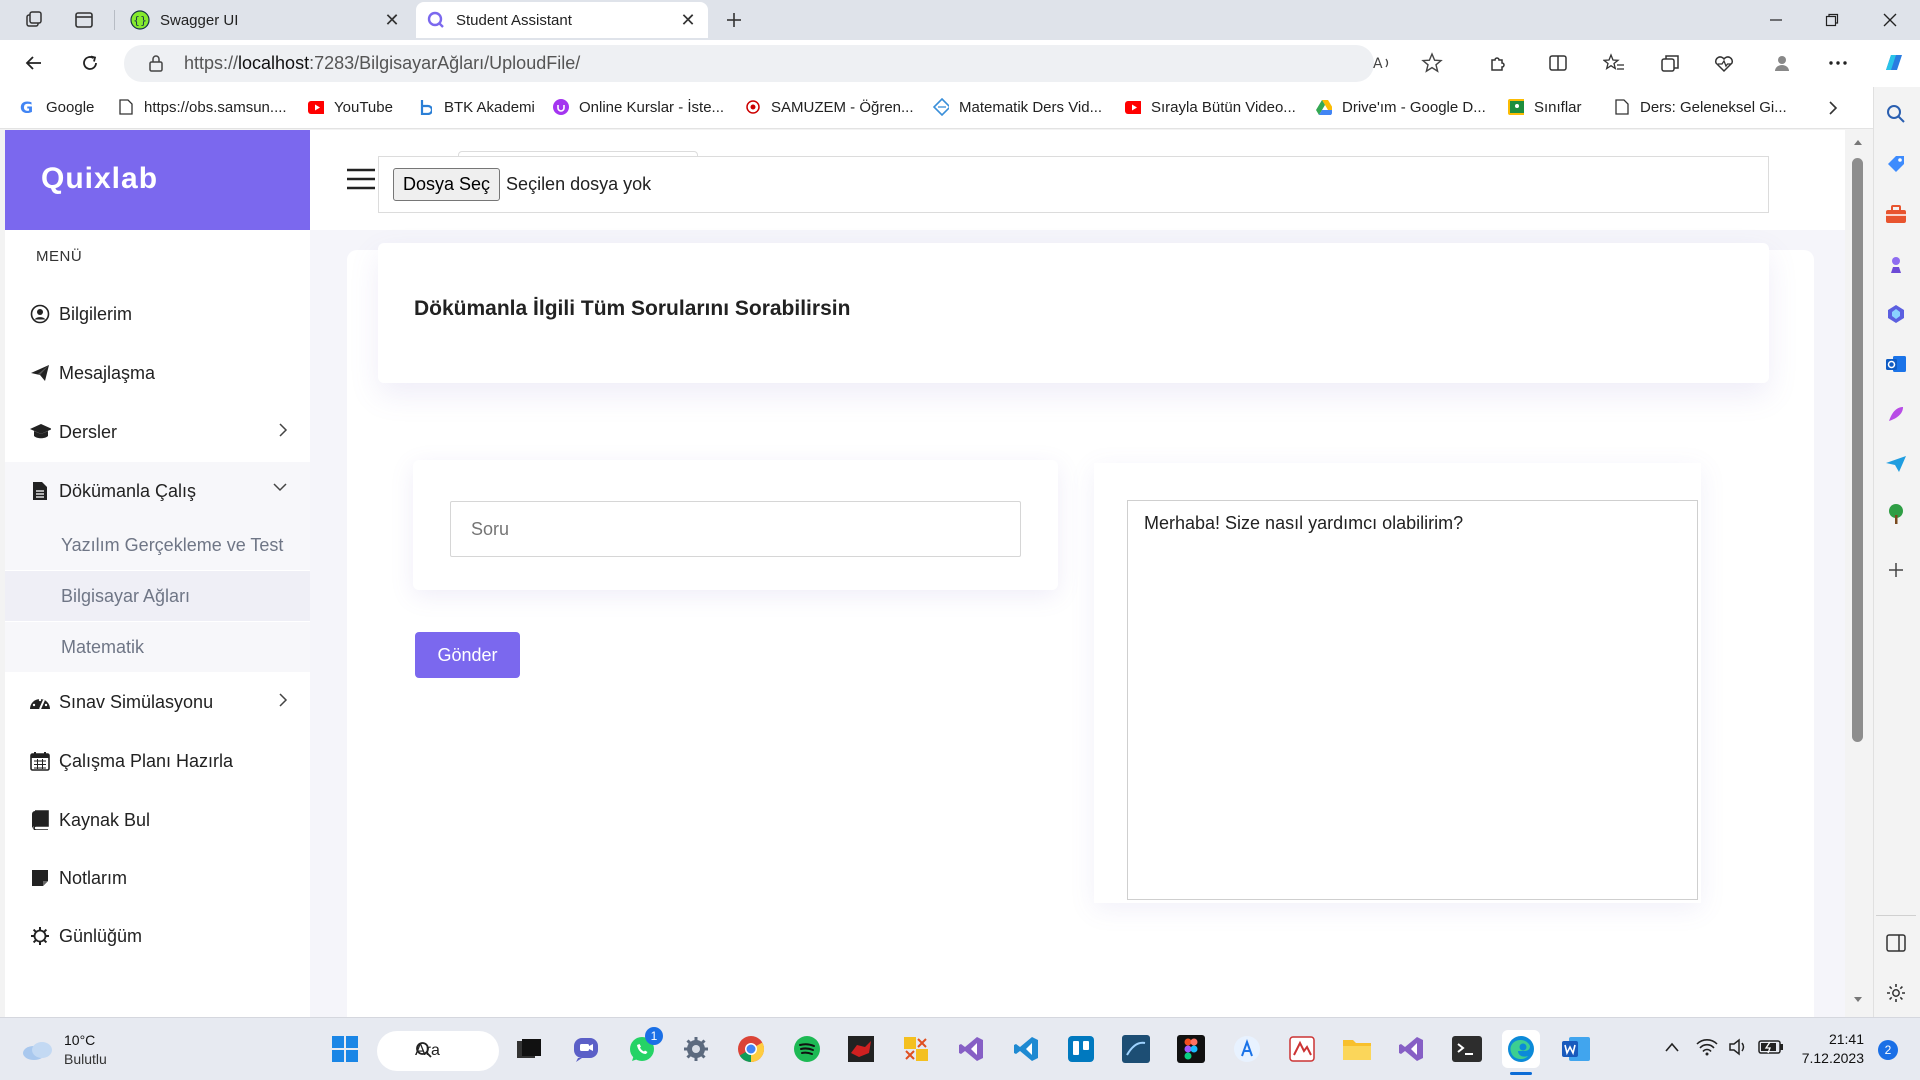 The height and width of the screenshot is (1080, 1920). Describe the element at coordinates (1558, 63) in the screenshot. I see `split-screen-icon` at that location.